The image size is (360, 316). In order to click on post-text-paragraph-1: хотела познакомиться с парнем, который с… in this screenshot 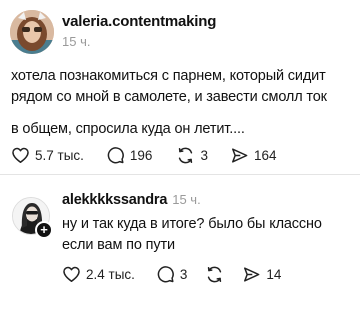, I will do `click(169, 86)`.